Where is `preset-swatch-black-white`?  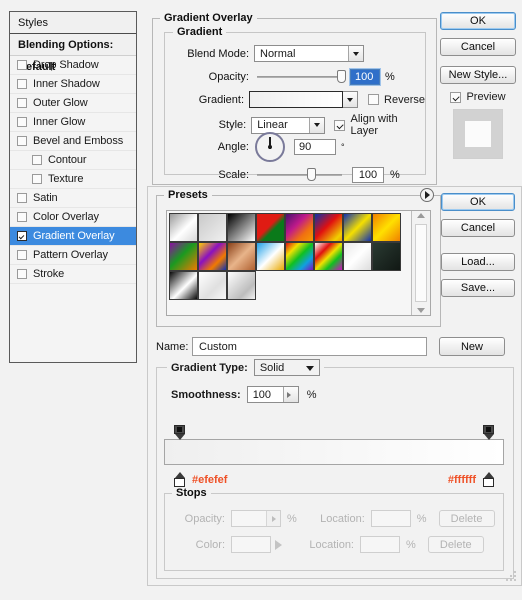
preset-swatch-black-white is located at coordinates (241, 227).